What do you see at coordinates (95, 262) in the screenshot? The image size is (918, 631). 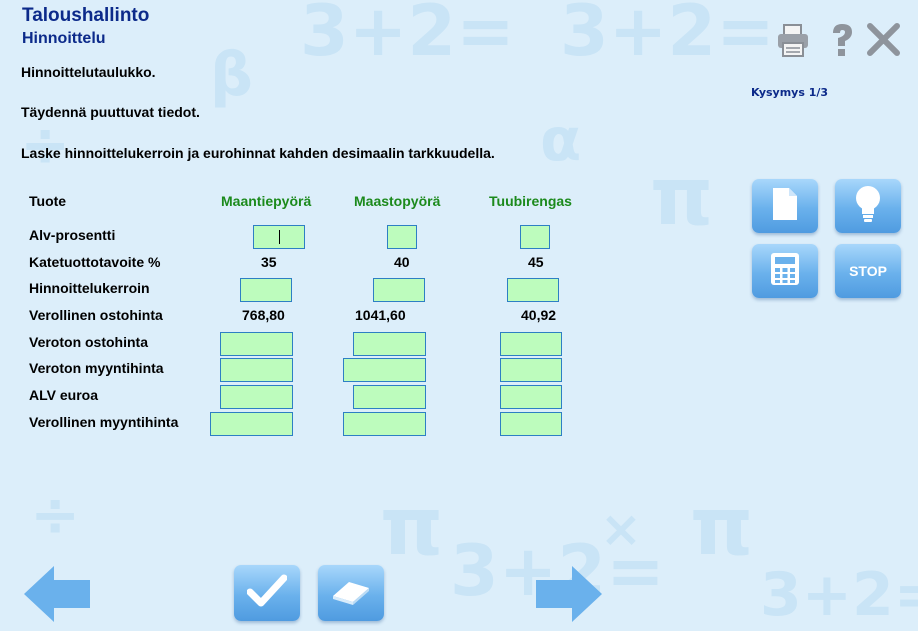 I see `row-label-katetuottotavoite: Katetuottotavoite %` at bounding box center [95, 262].